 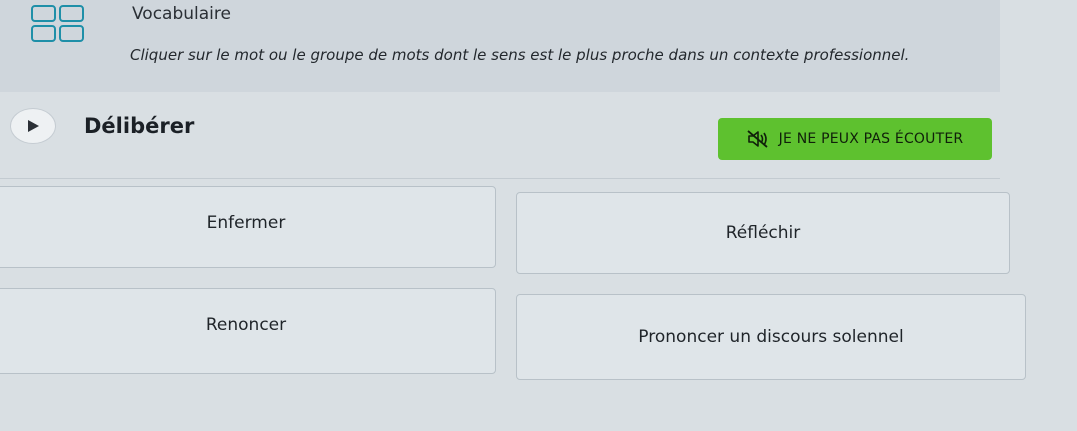 I want to click on cant-listen-button: JE NE PEUX PAS ÉCOUTER, so click(x=855, y=139).